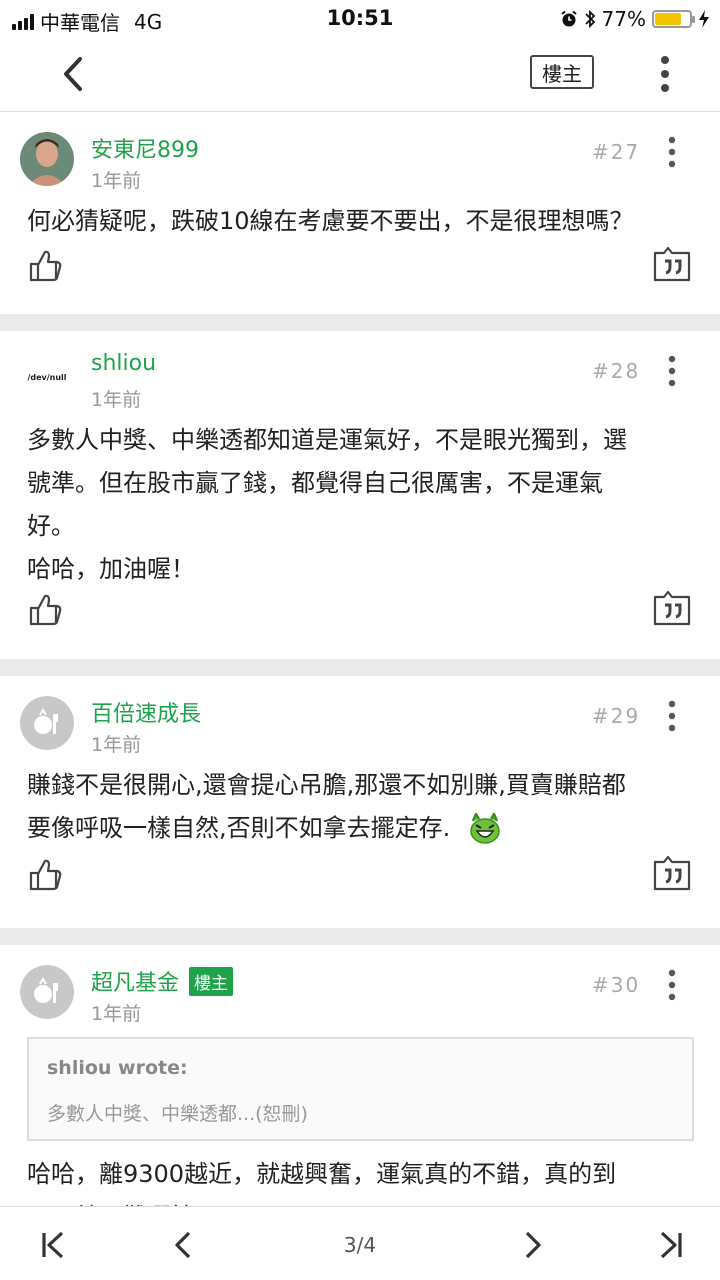  What do you see at coordinates (673, 19) in the screenshot?
I see `battery-icon` at bounding box center [673, 19].